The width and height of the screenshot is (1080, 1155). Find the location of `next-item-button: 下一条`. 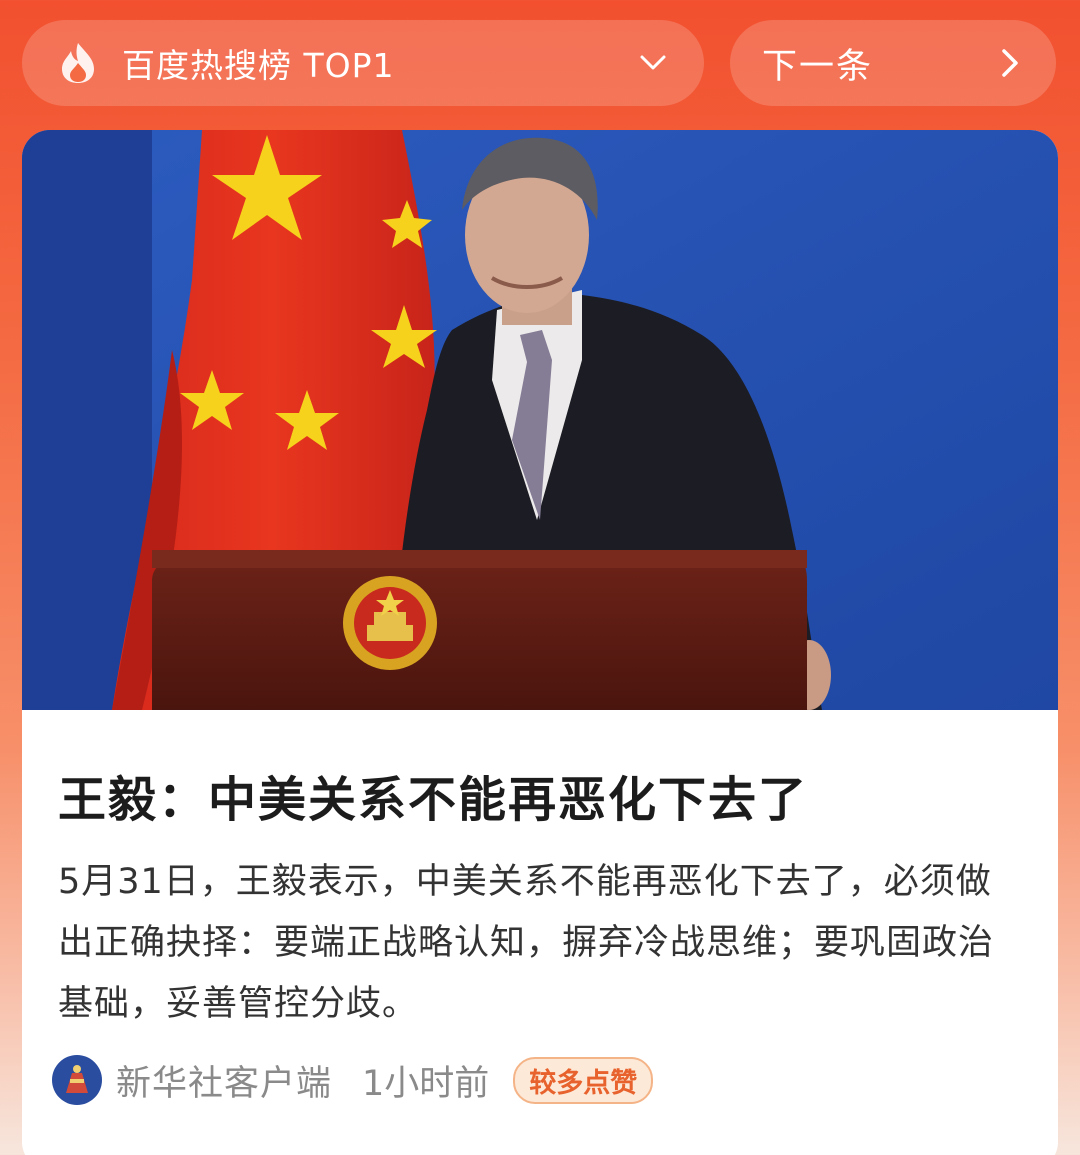

next-item-button: 下一条 is located at coordinates (893, 63).